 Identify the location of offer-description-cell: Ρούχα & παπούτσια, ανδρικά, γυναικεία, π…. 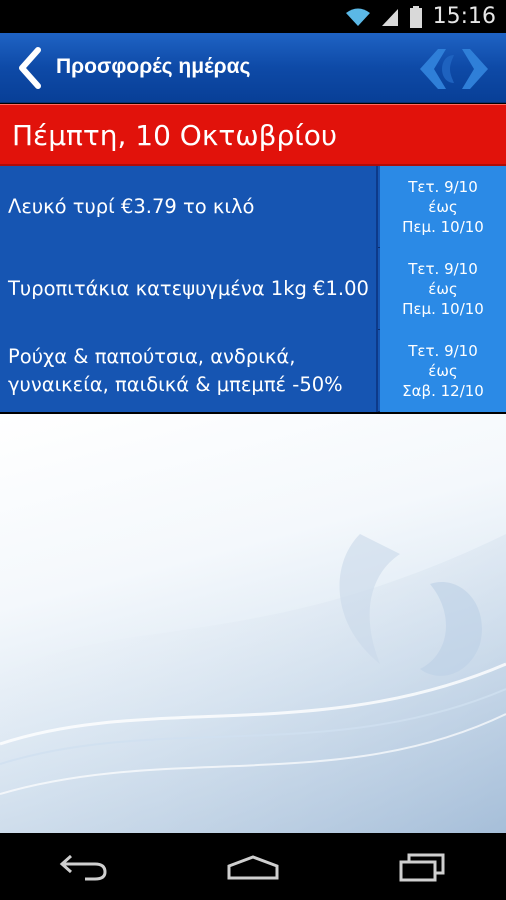
(189, 371).